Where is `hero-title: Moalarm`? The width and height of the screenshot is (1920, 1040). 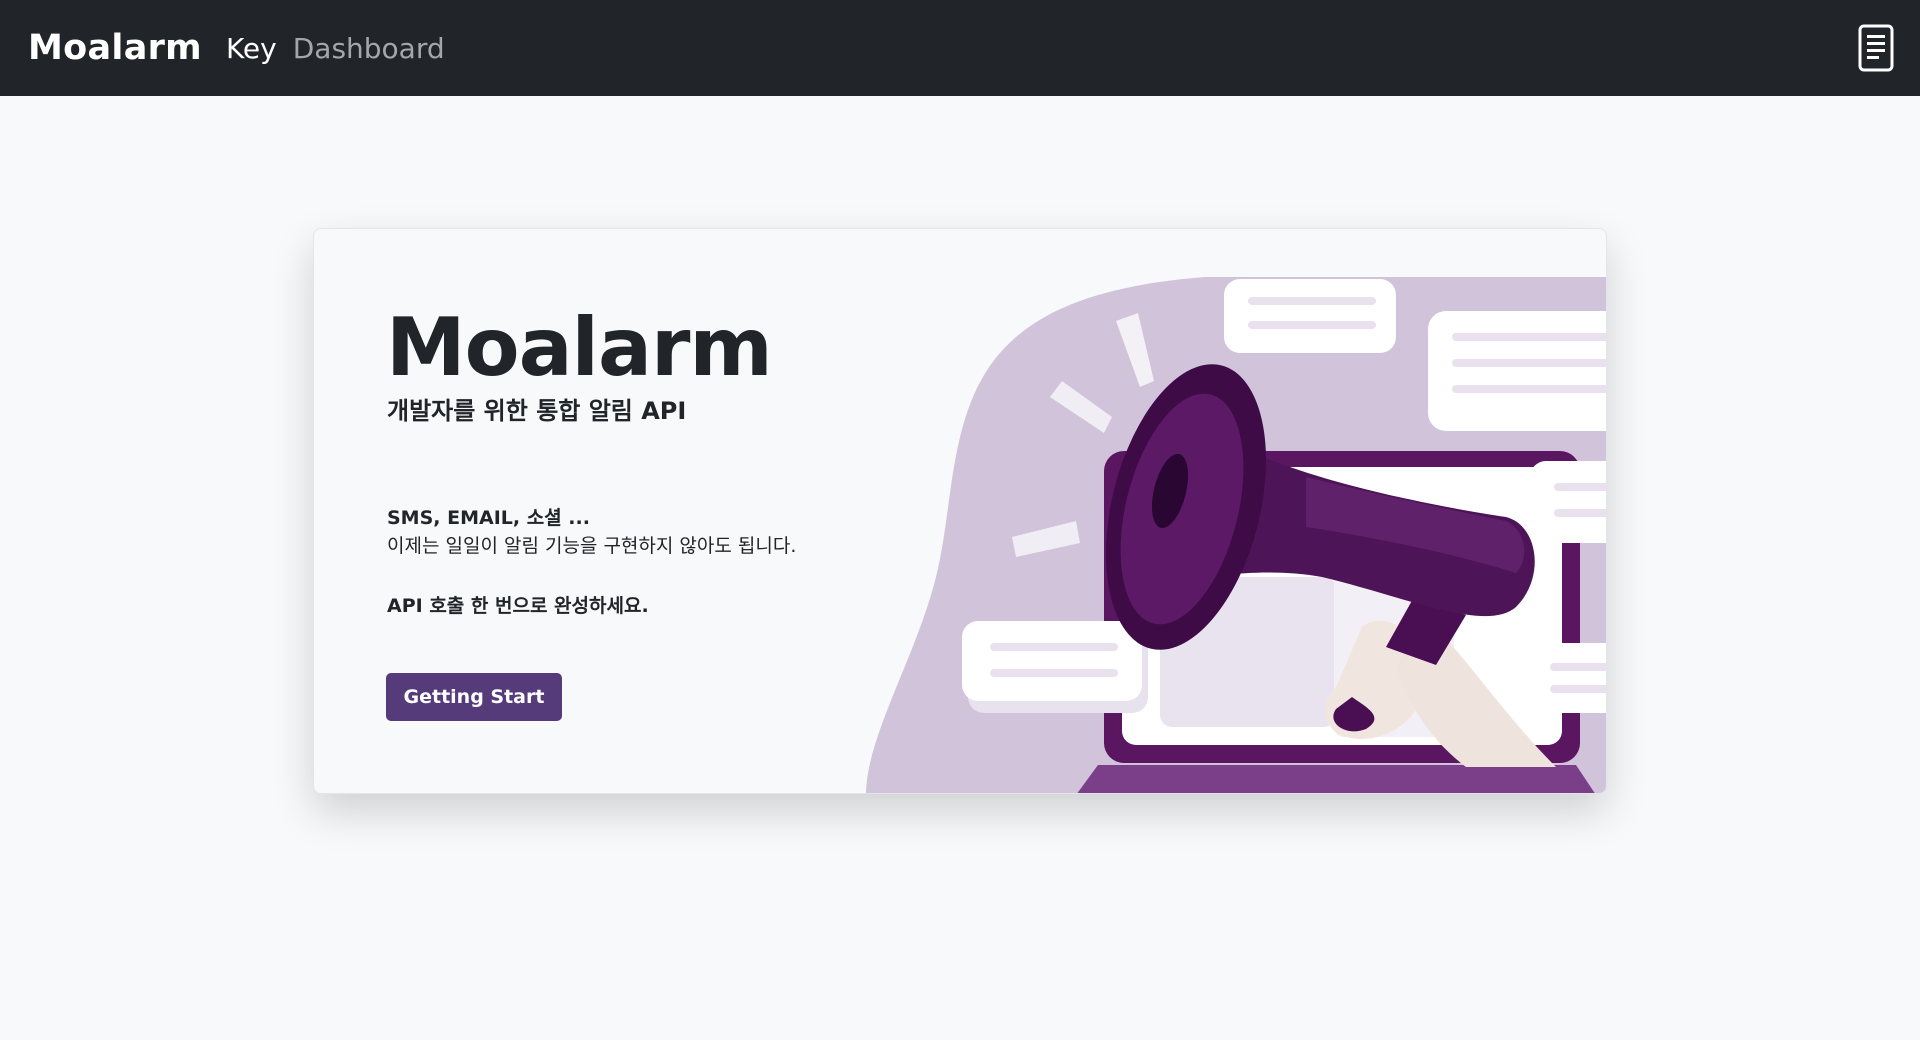
hero-title: Moalarm is located at coordinates (579, 347).